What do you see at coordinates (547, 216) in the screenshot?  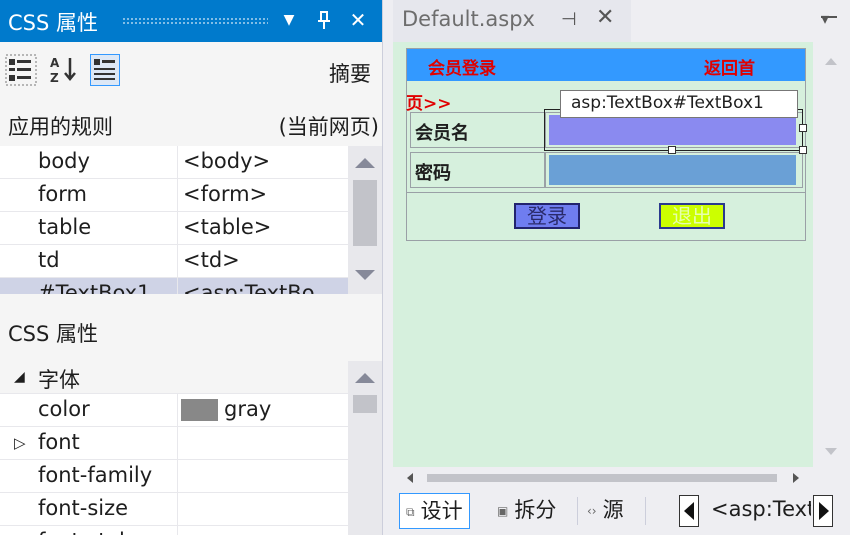 I see `login-button: 登录` at bounding box center [547, 216].